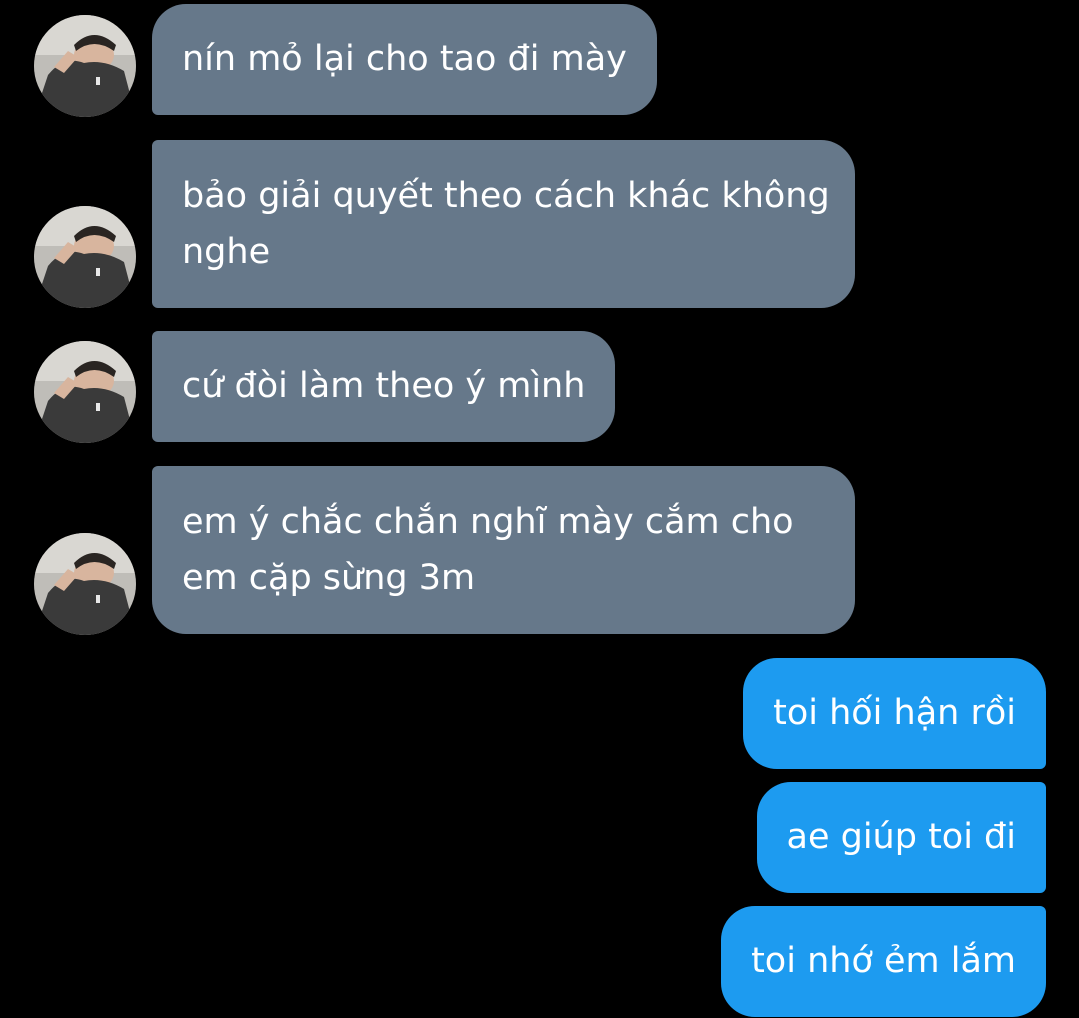  I want to click on message-text: toi hối hận rồi, so click(894, 713).